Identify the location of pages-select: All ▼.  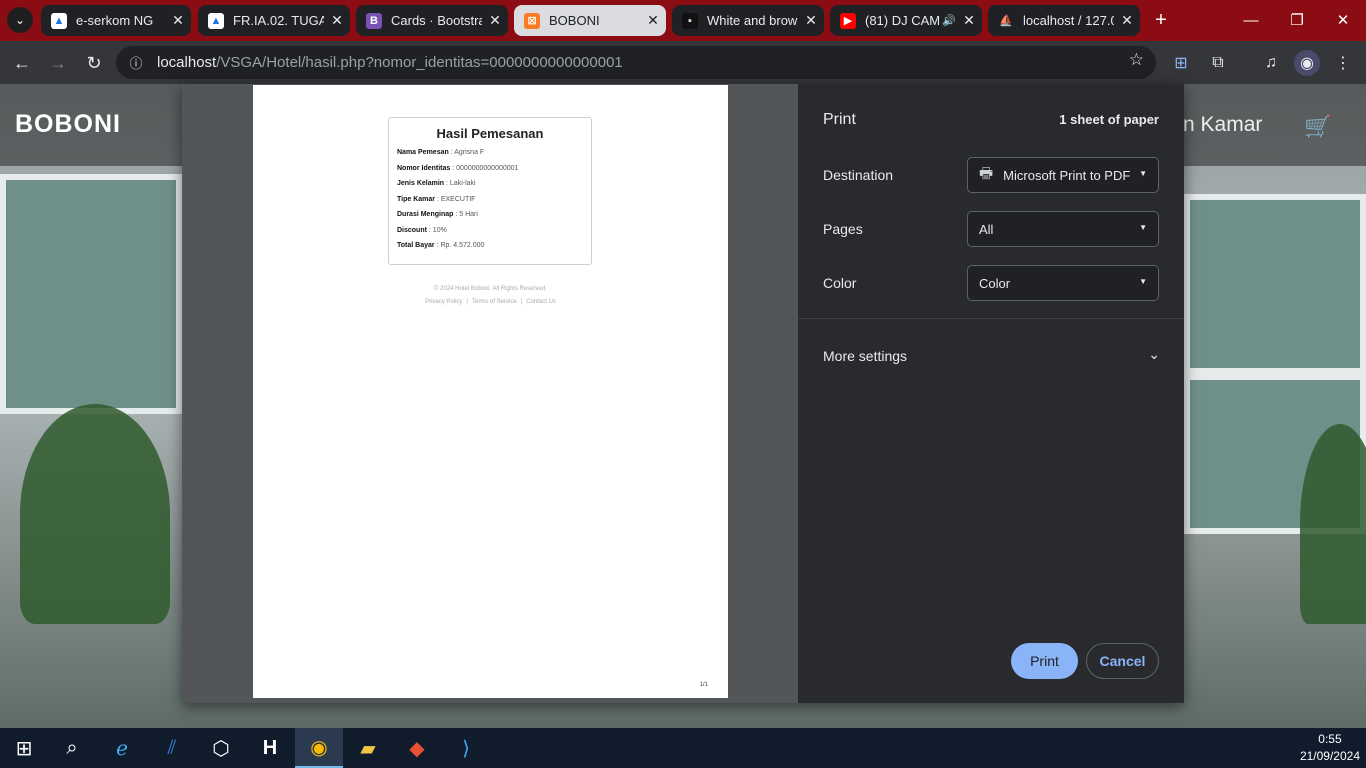
(1063, 229).